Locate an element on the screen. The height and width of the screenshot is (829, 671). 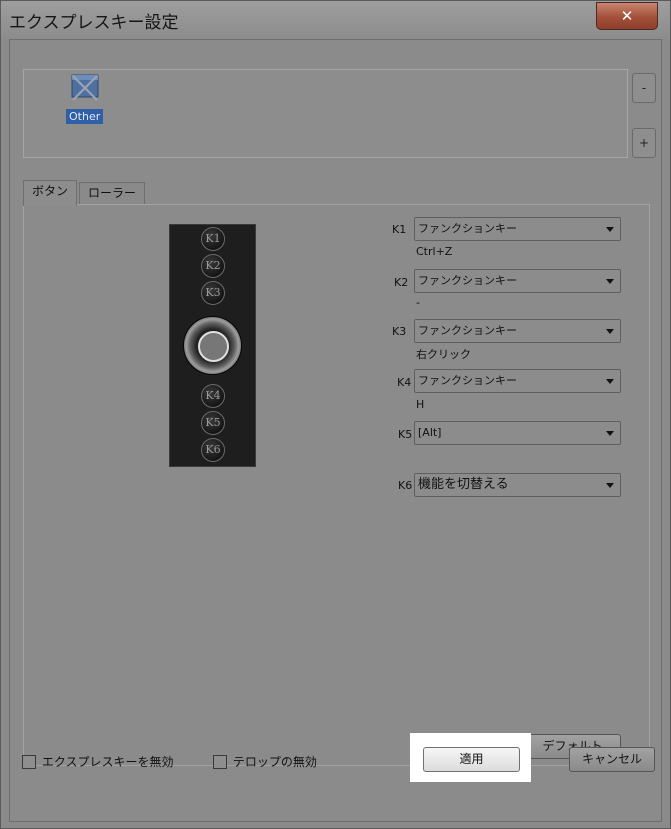
keypad-button-k6: K6 is located at coordinates (213, 450).